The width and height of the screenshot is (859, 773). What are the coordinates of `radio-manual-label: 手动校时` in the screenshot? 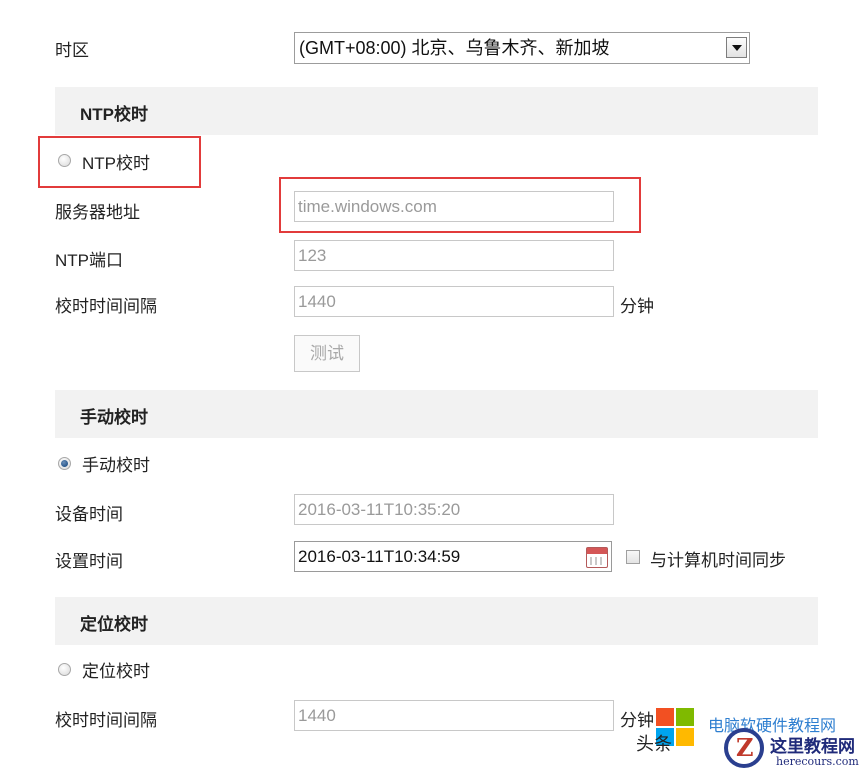 It's located at (116, 463).